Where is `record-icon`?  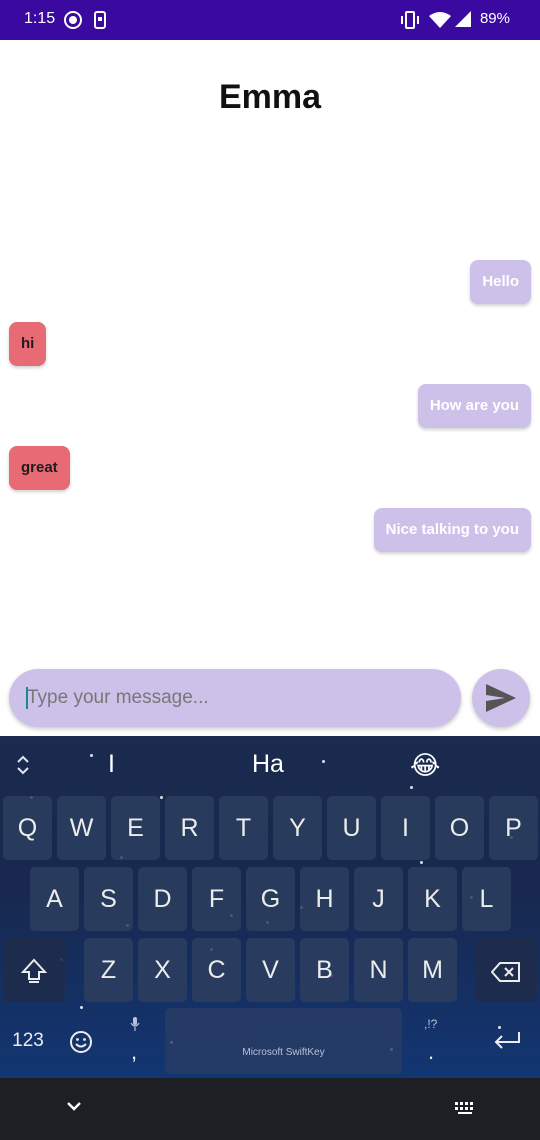 record-icon is located at coordinates (73, 20).